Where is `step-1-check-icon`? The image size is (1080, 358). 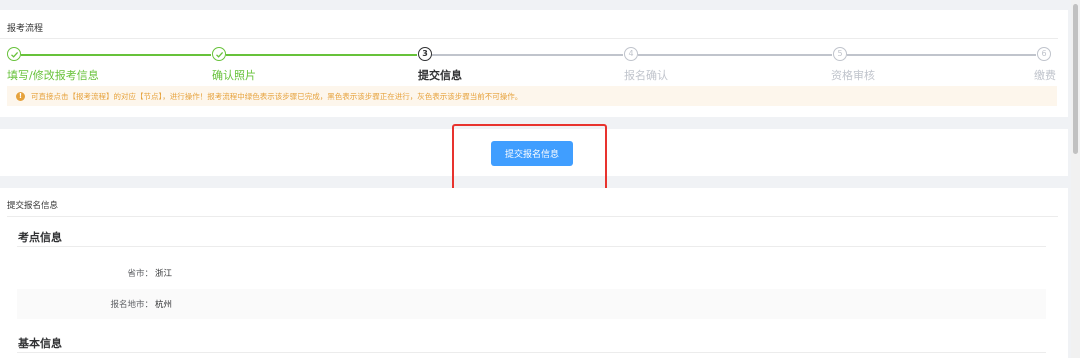
step-1-check-icon is located at coordinates (14, 54).